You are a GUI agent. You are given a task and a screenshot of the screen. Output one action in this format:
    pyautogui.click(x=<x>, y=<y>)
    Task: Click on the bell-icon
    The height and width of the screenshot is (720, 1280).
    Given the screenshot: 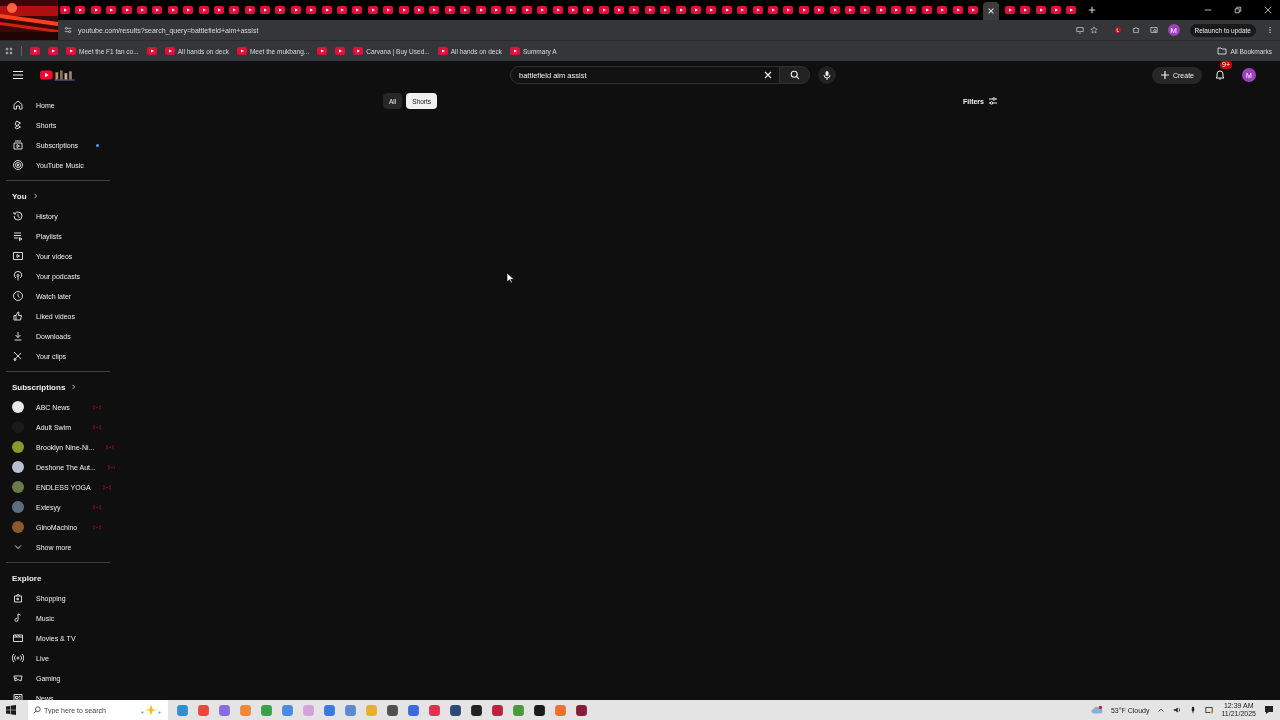 What is the action you would take?
    pyautogui.click(x=1220, y=74)
    